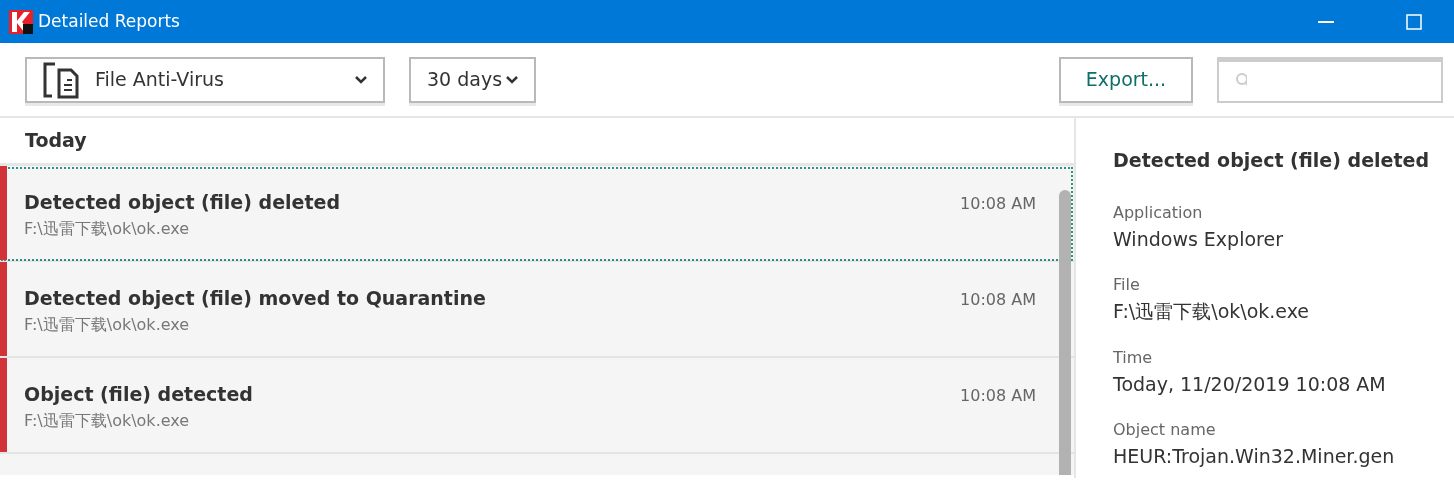 Image resolution: width=1454 pixels, height=480 pixels. Describe the element at coordinates (1211, 311) in the screenshot. I see `field-value: F:\迅雷下载\ok\ok.exe` at that location.